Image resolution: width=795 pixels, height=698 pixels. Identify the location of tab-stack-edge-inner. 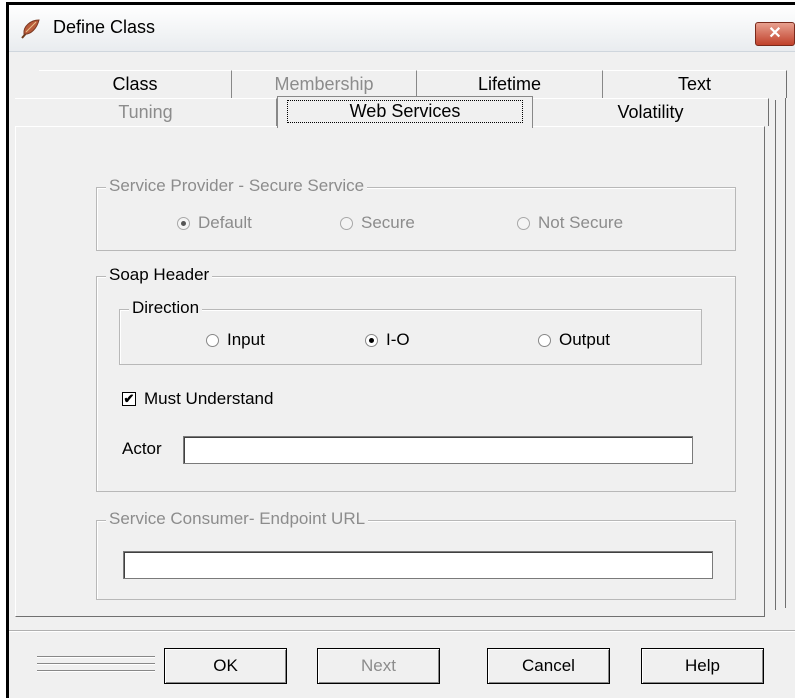
(772, 355).